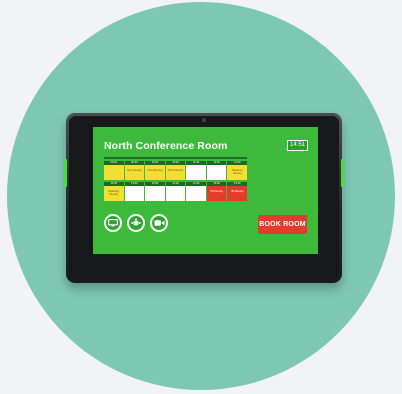  What do you see at coordinates (237, 184) in the screenshot?
I see `slot-time: 15:30` at bounding box center [237, 184].